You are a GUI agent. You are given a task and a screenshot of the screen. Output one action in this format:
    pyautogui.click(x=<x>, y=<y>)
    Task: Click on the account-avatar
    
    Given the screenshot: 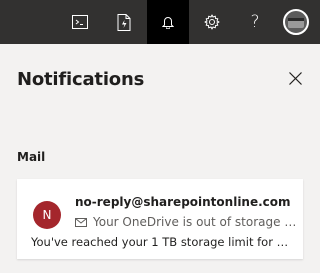 What is the action you would take?
    pyautogui.click(x=296, y=22)
    